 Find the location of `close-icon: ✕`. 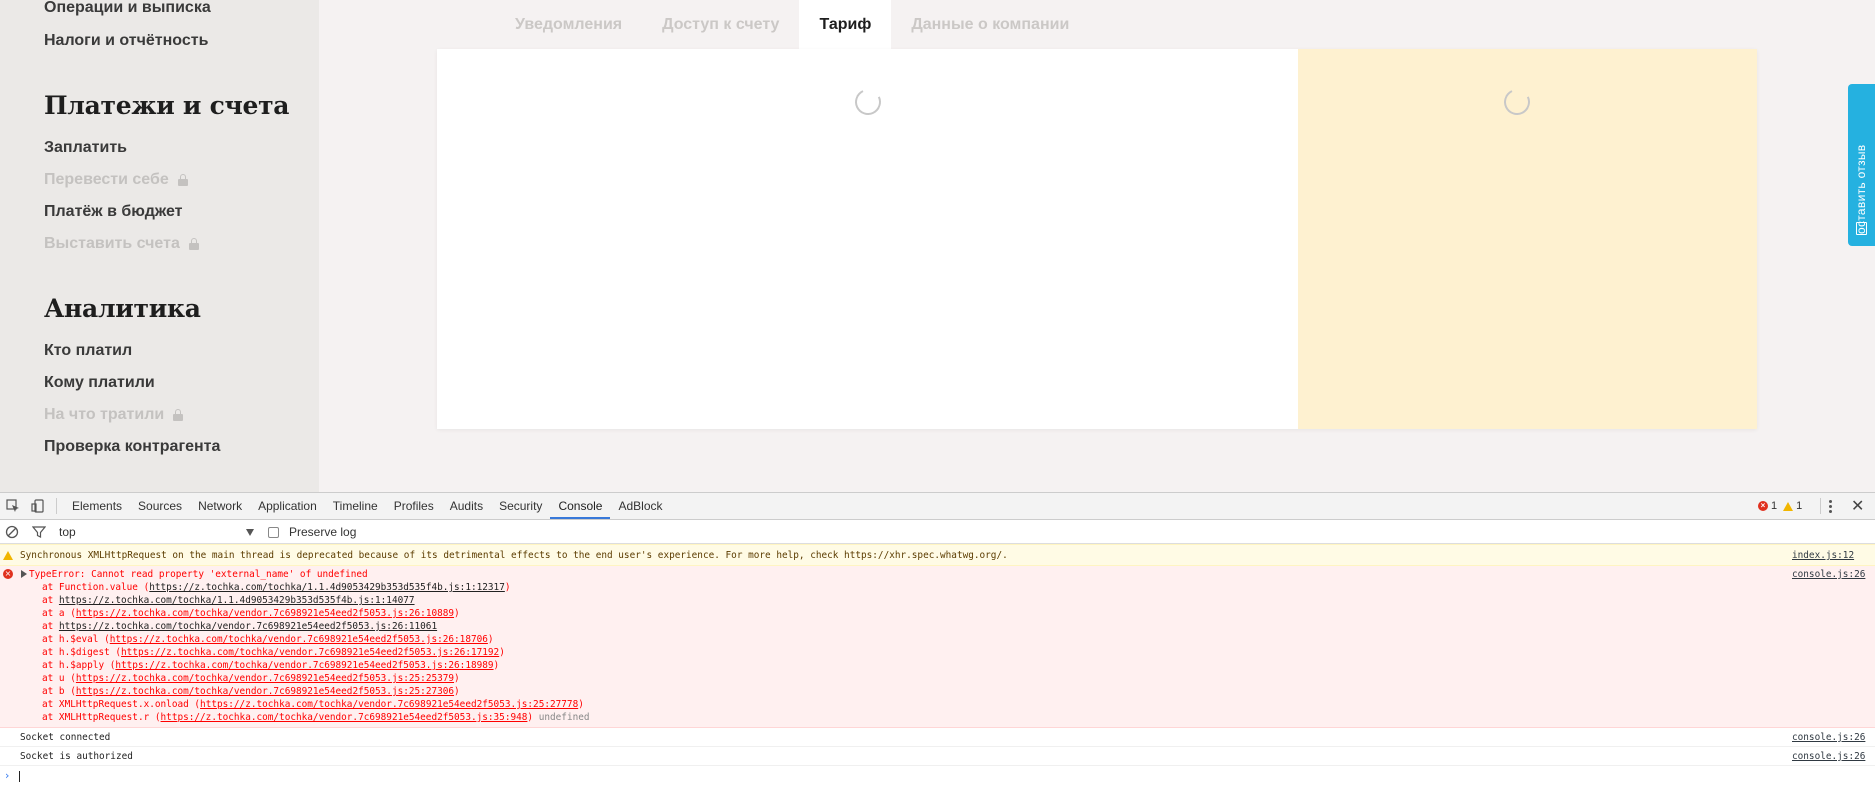

close-icon: ✕ is located at coordinates (1857, 506).